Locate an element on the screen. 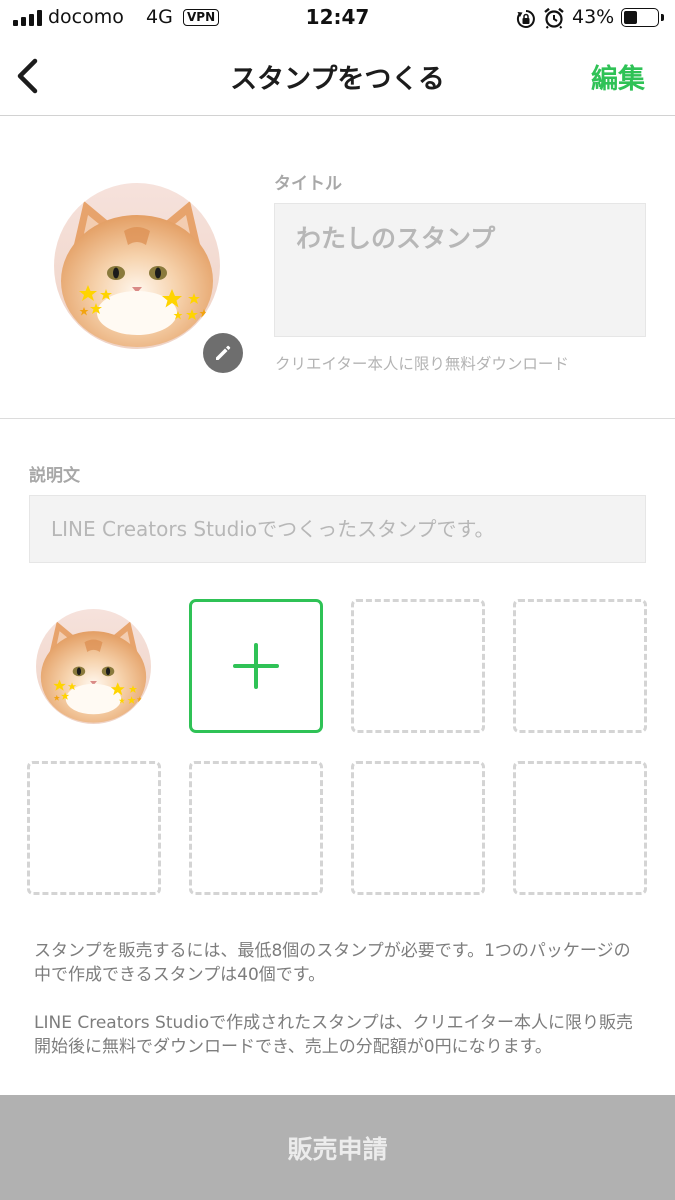 The width and height of the screenshot is (675, 1200). submit-sale-button: 販売申請 is located at coordinates (337, 1147).